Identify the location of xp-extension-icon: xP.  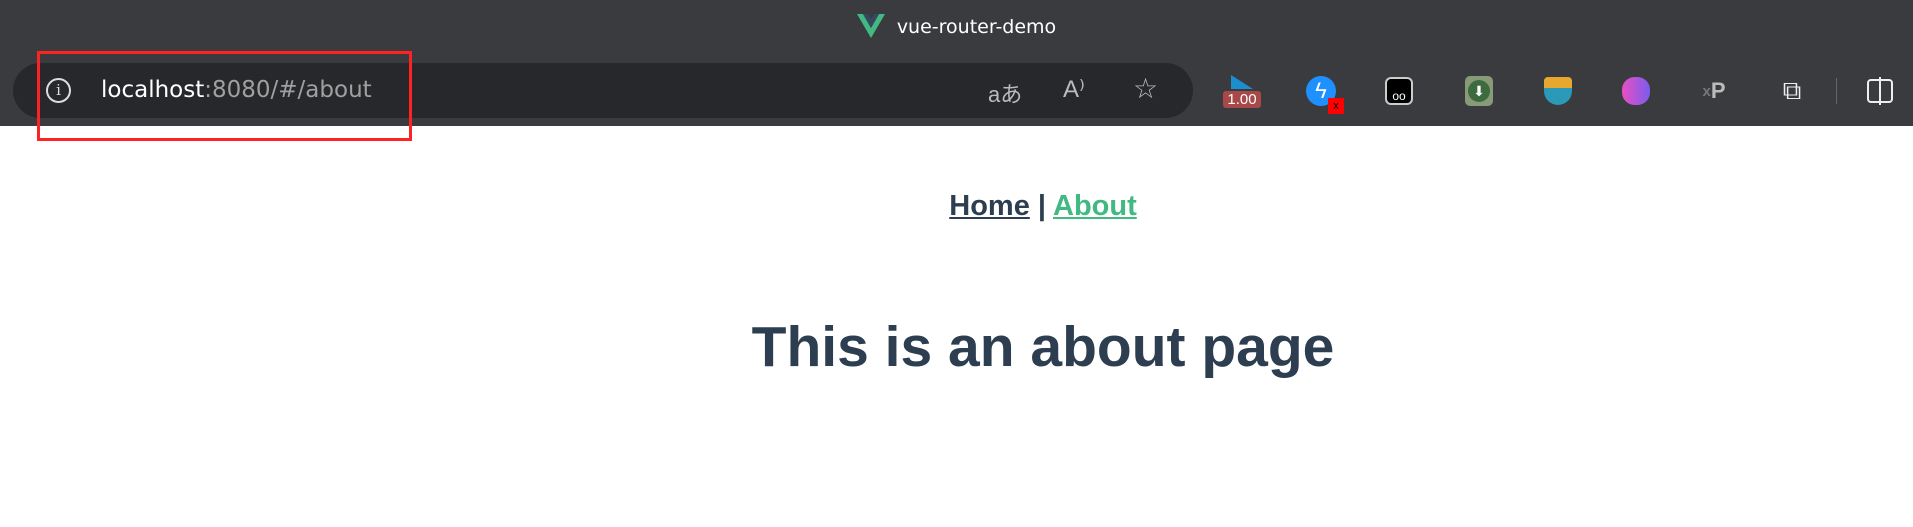
(1714, 91).